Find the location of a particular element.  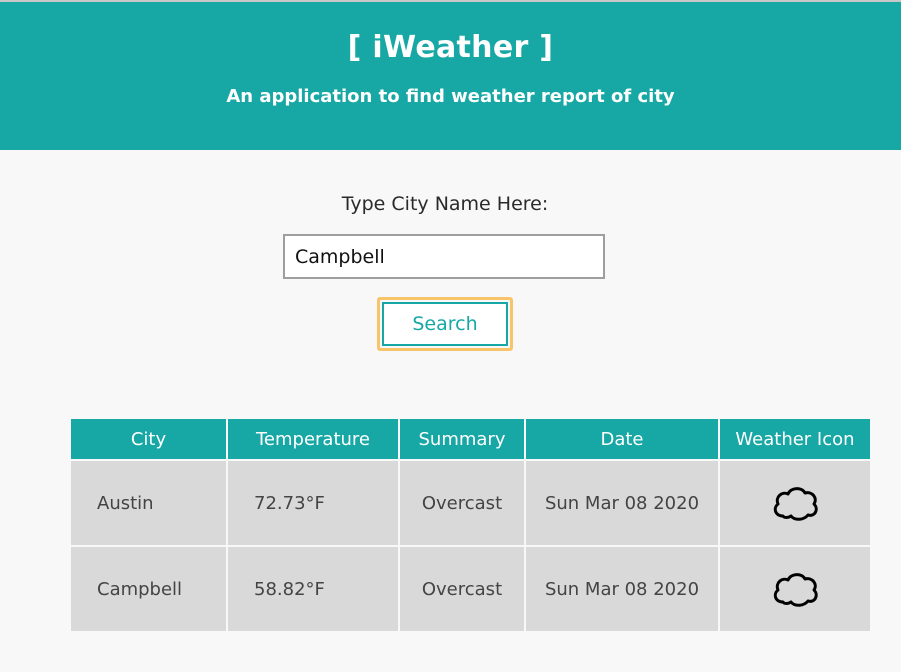

city-prompt-label: Type City Name Here: is located at coordinates (445, 204).